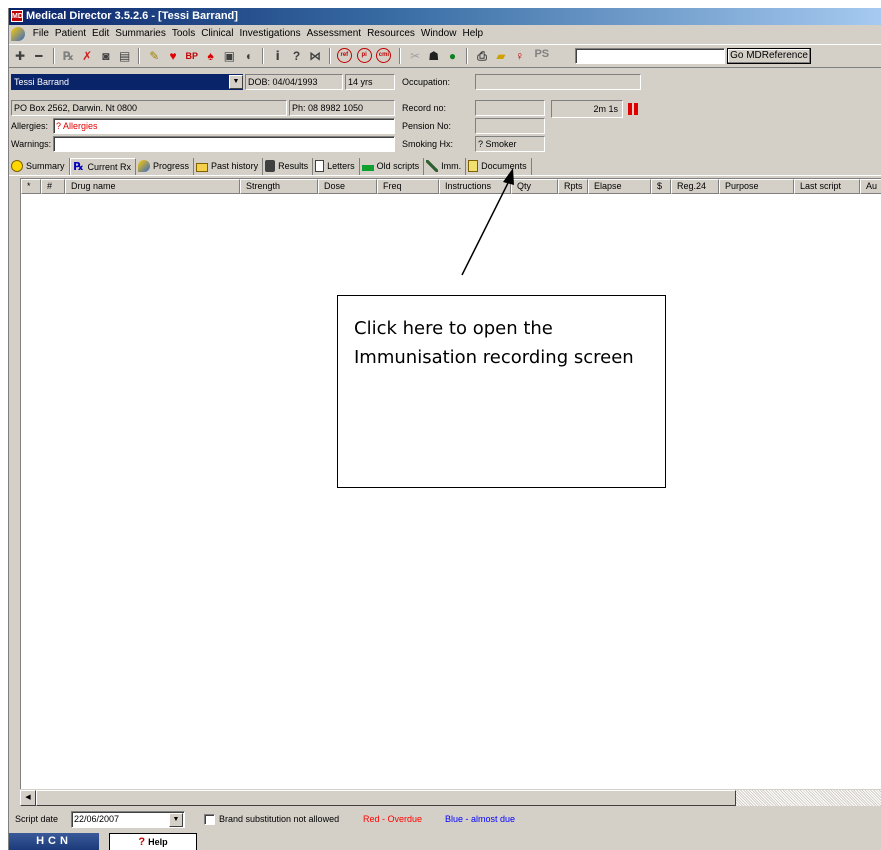 The width and height of the screenshot is (881, 850). I want to click on pills-icon: ✂, so click(415, 56).